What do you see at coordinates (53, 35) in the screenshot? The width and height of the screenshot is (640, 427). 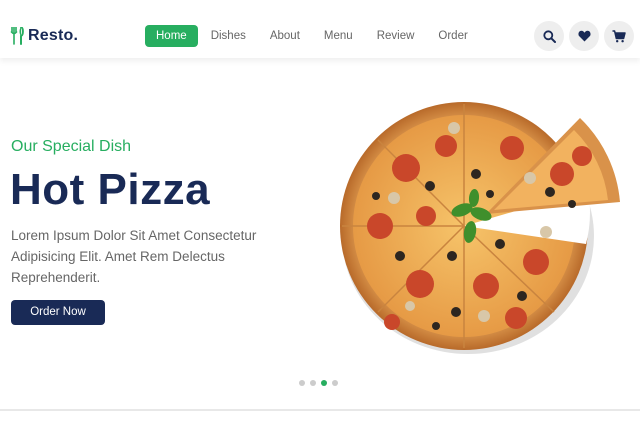 I see `logo-text: Resto.` at bounding box center [53, 35].